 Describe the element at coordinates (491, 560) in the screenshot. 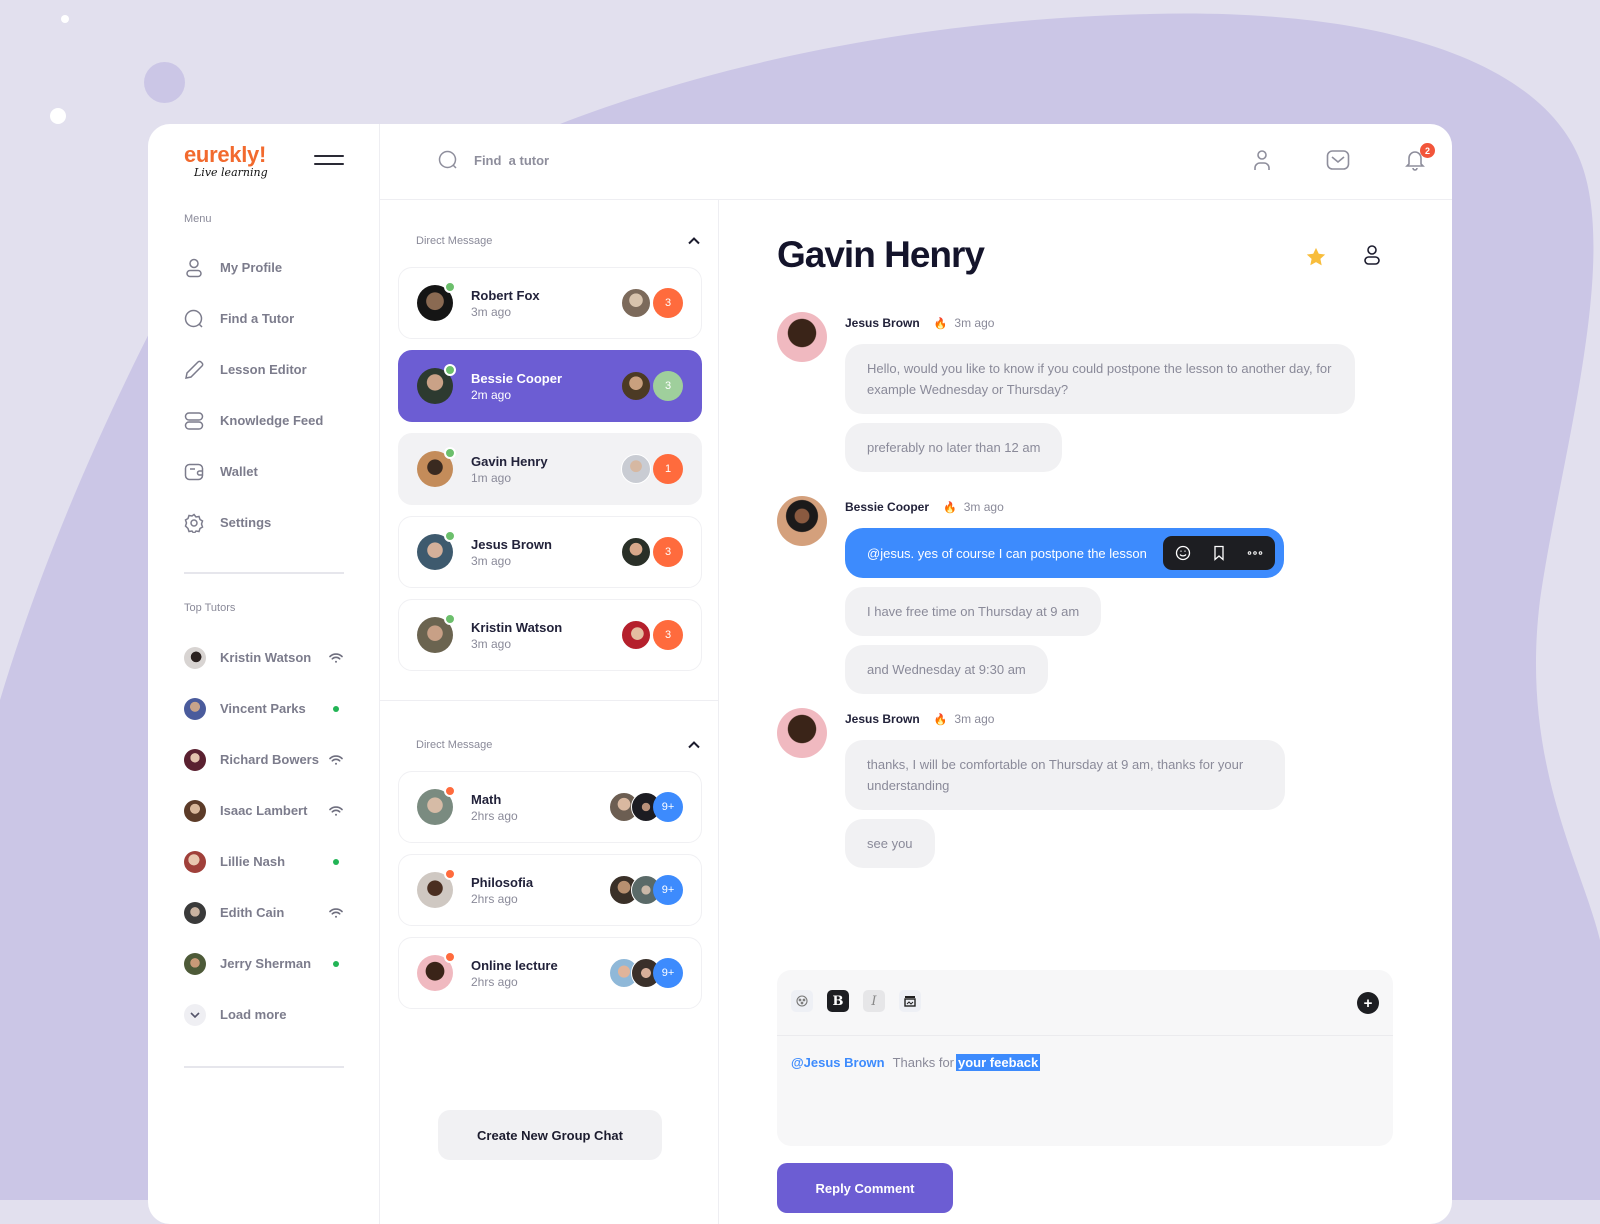

I see `conversation-time: 3m ago` at that location.